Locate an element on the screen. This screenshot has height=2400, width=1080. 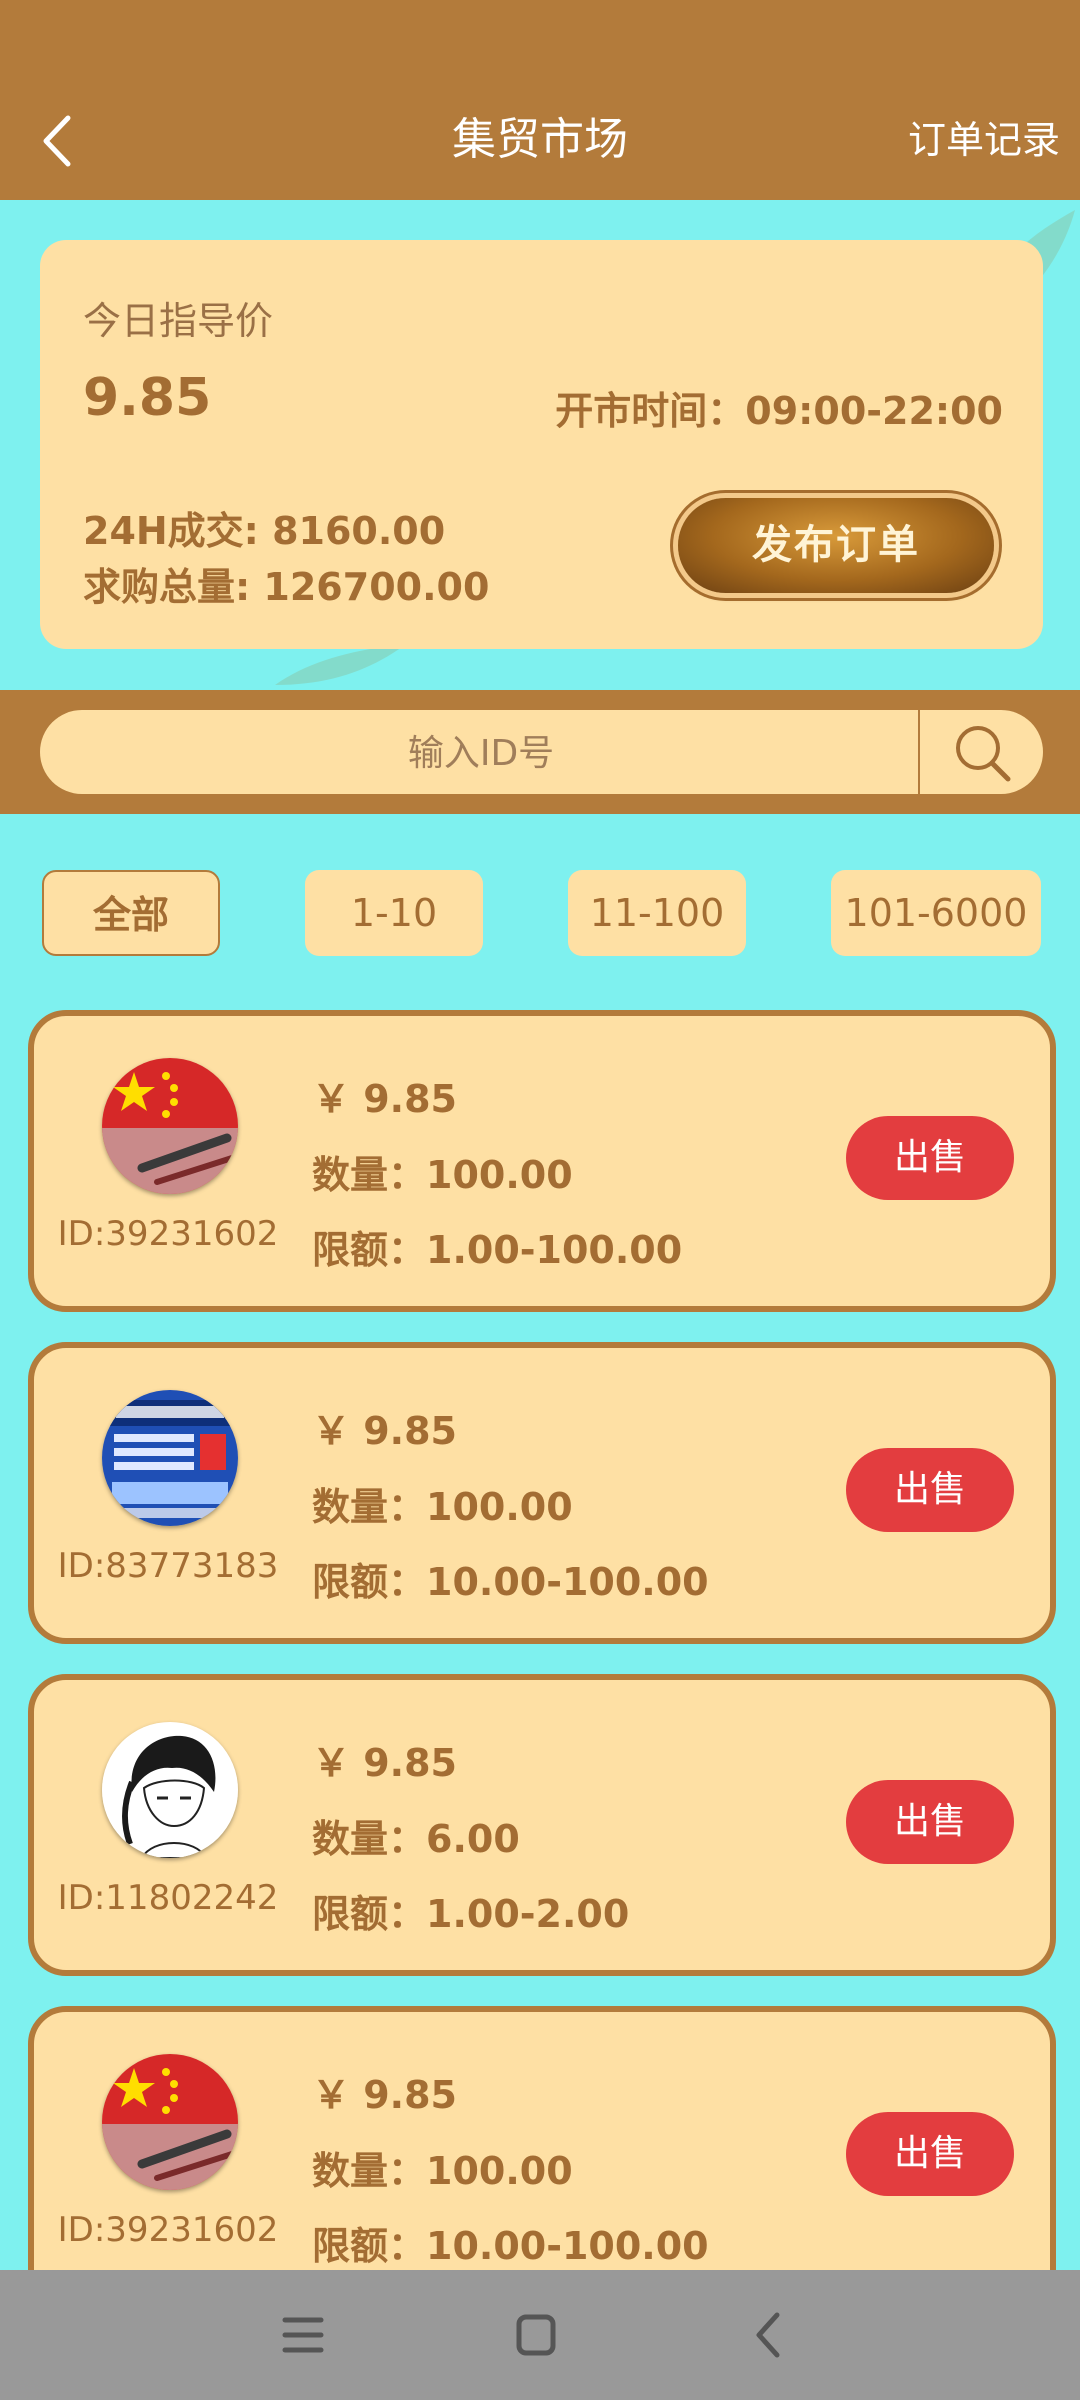
guide-price-value: 9.85 is located at coordinates (147, 398).